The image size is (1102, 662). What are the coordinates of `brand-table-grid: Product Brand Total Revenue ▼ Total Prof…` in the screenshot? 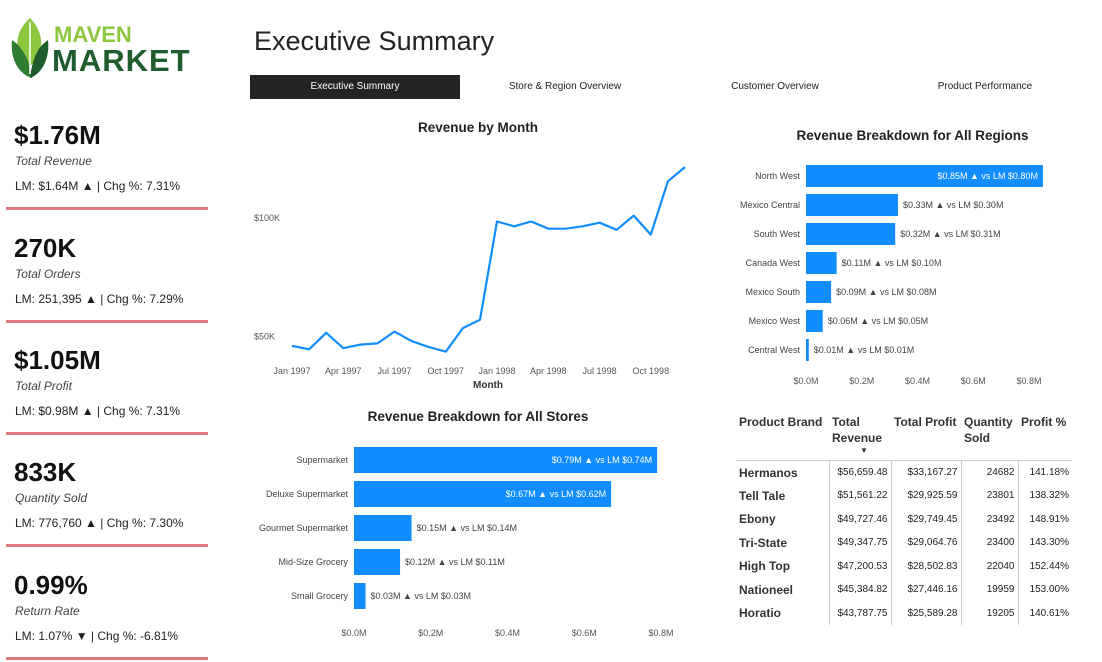 It's located at (904, 517).